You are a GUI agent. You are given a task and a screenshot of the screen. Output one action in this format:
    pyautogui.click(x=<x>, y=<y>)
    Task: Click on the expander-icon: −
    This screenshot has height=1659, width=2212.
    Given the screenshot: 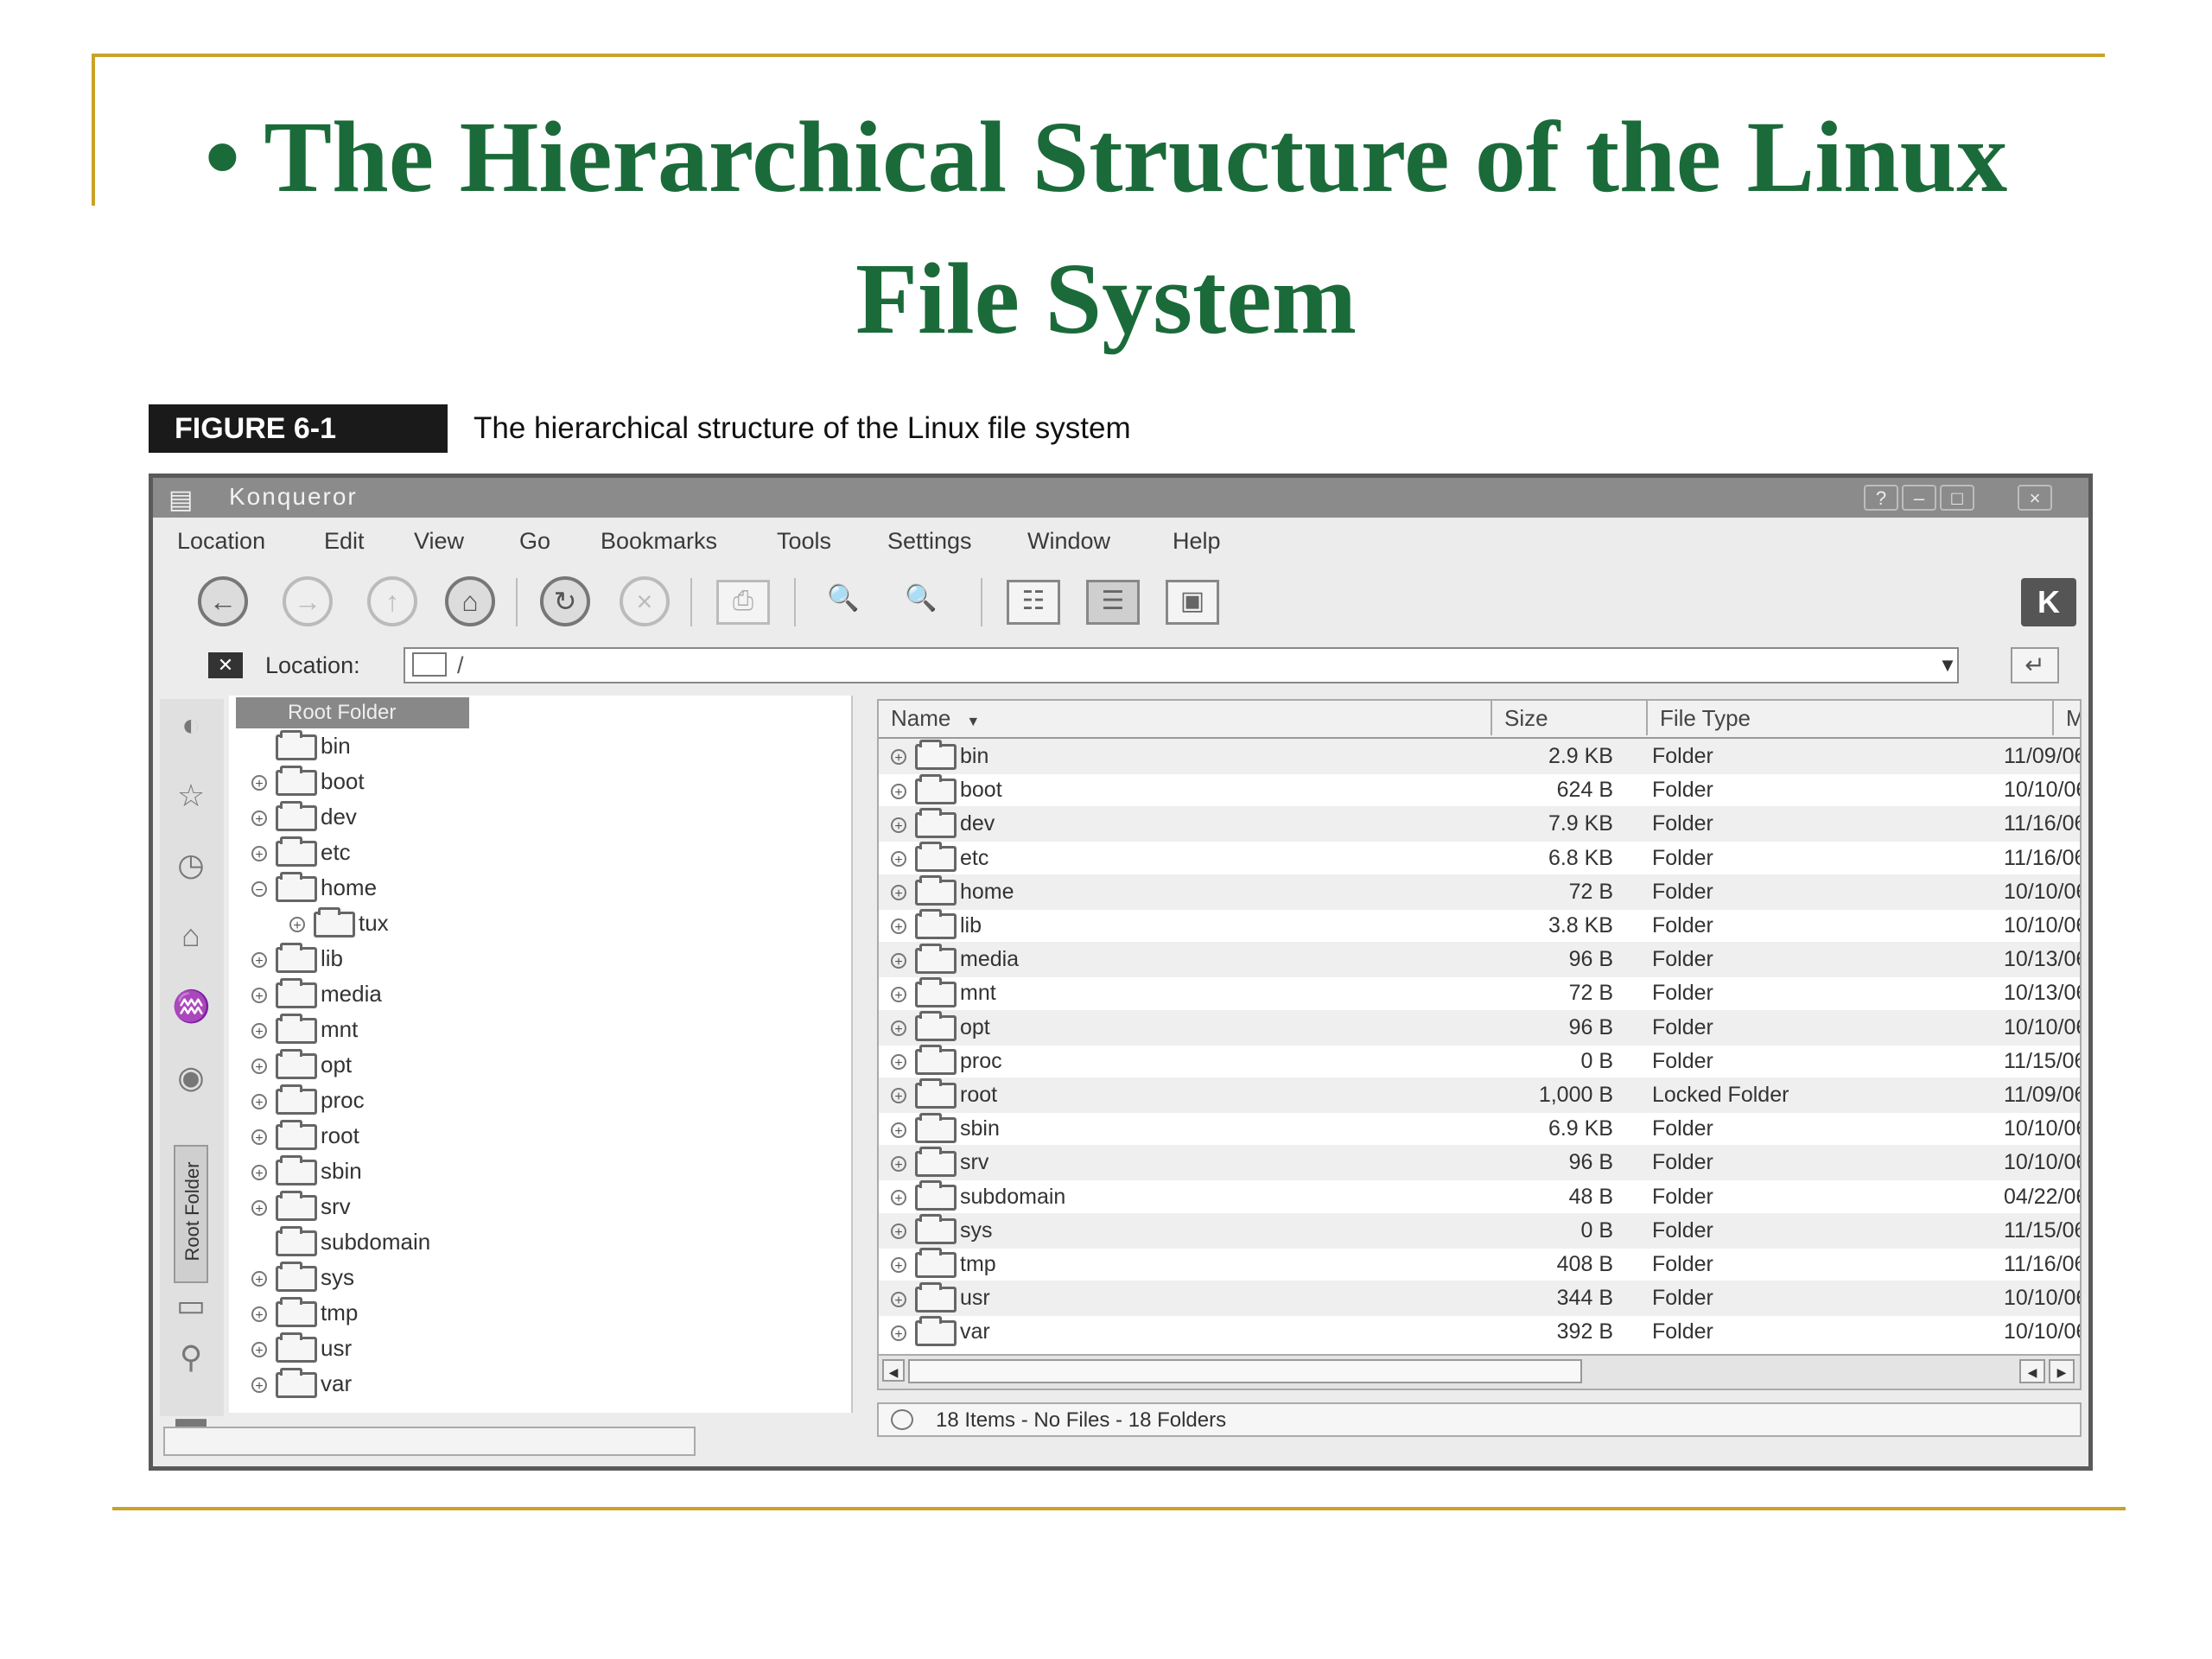 What is the action you would take?
    pyautogui.click(x=259, y=889)
    